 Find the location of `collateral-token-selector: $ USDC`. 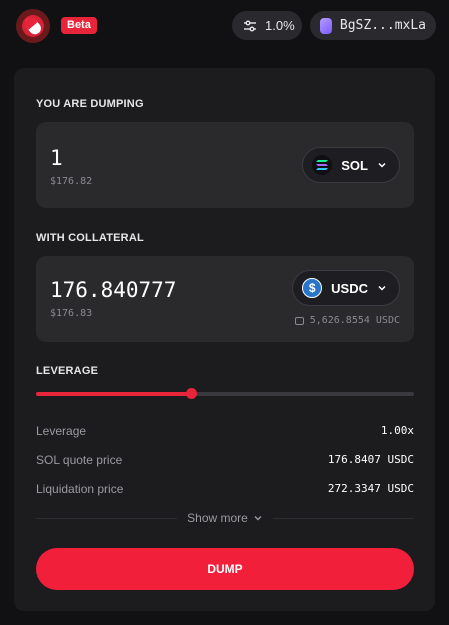

collateral-token-selector: $ USDC is located at coordinates (346, 288).